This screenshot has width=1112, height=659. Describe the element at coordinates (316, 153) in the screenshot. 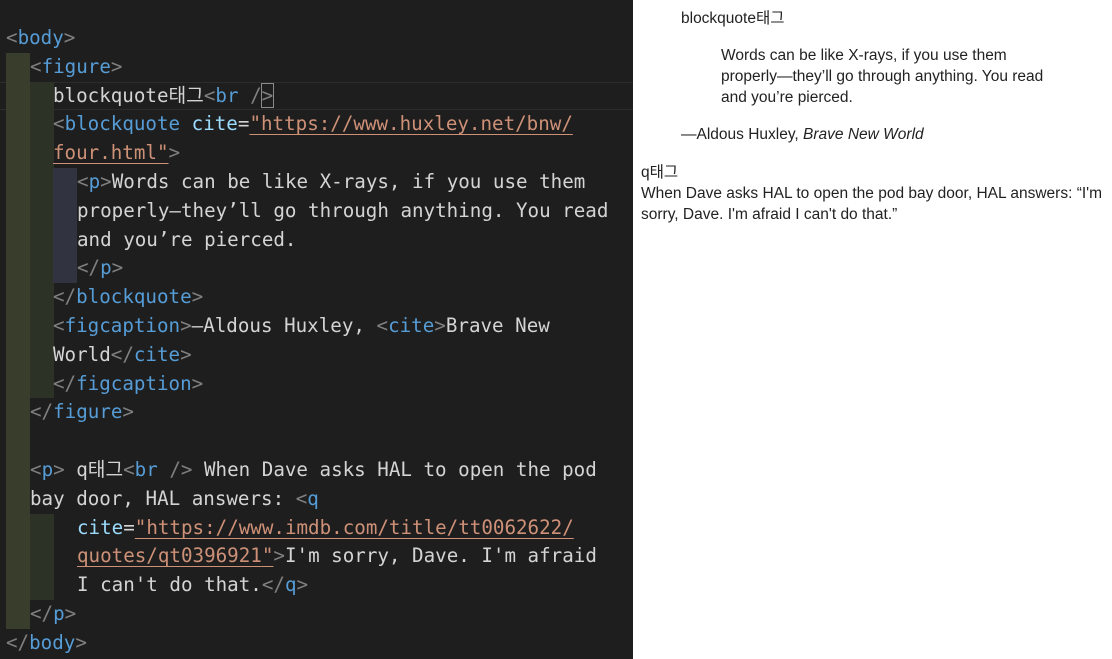

I see `code-line: four.html">` at that location.